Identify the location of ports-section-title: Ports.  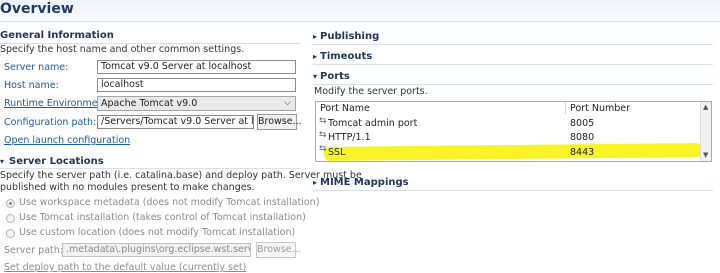
(335, 76).